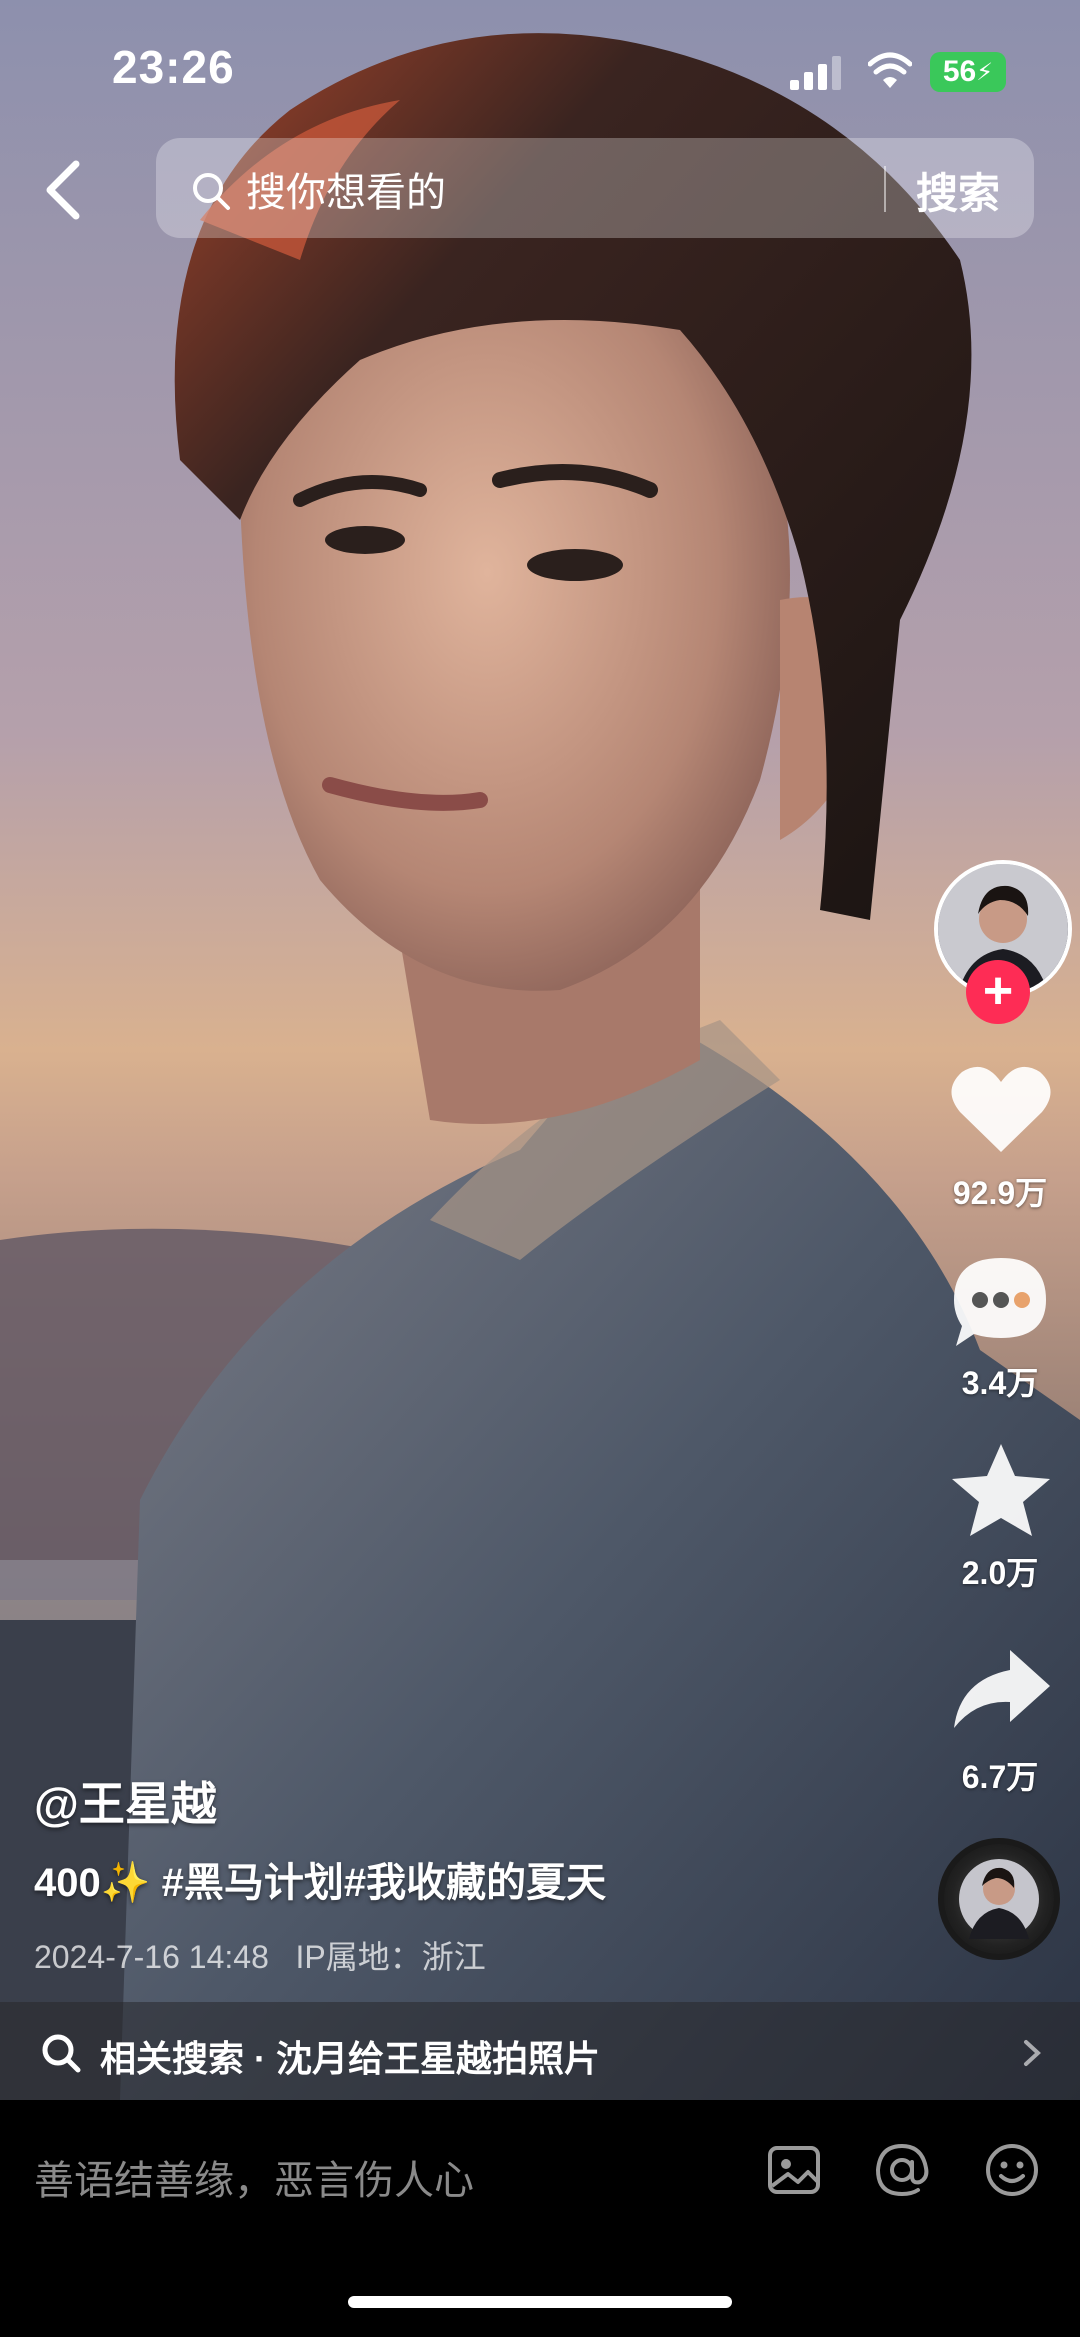  Describe the element at coordinates (1012, 2170) in the screenshot. I see `emoji-icon` at that location.